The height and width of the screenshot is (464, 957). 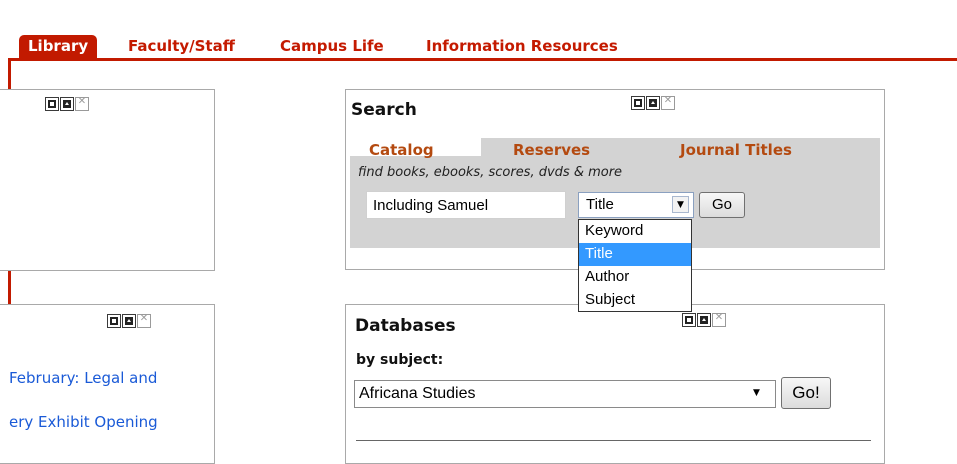 I want to click on nav-divider, so click(x=483, y=59).